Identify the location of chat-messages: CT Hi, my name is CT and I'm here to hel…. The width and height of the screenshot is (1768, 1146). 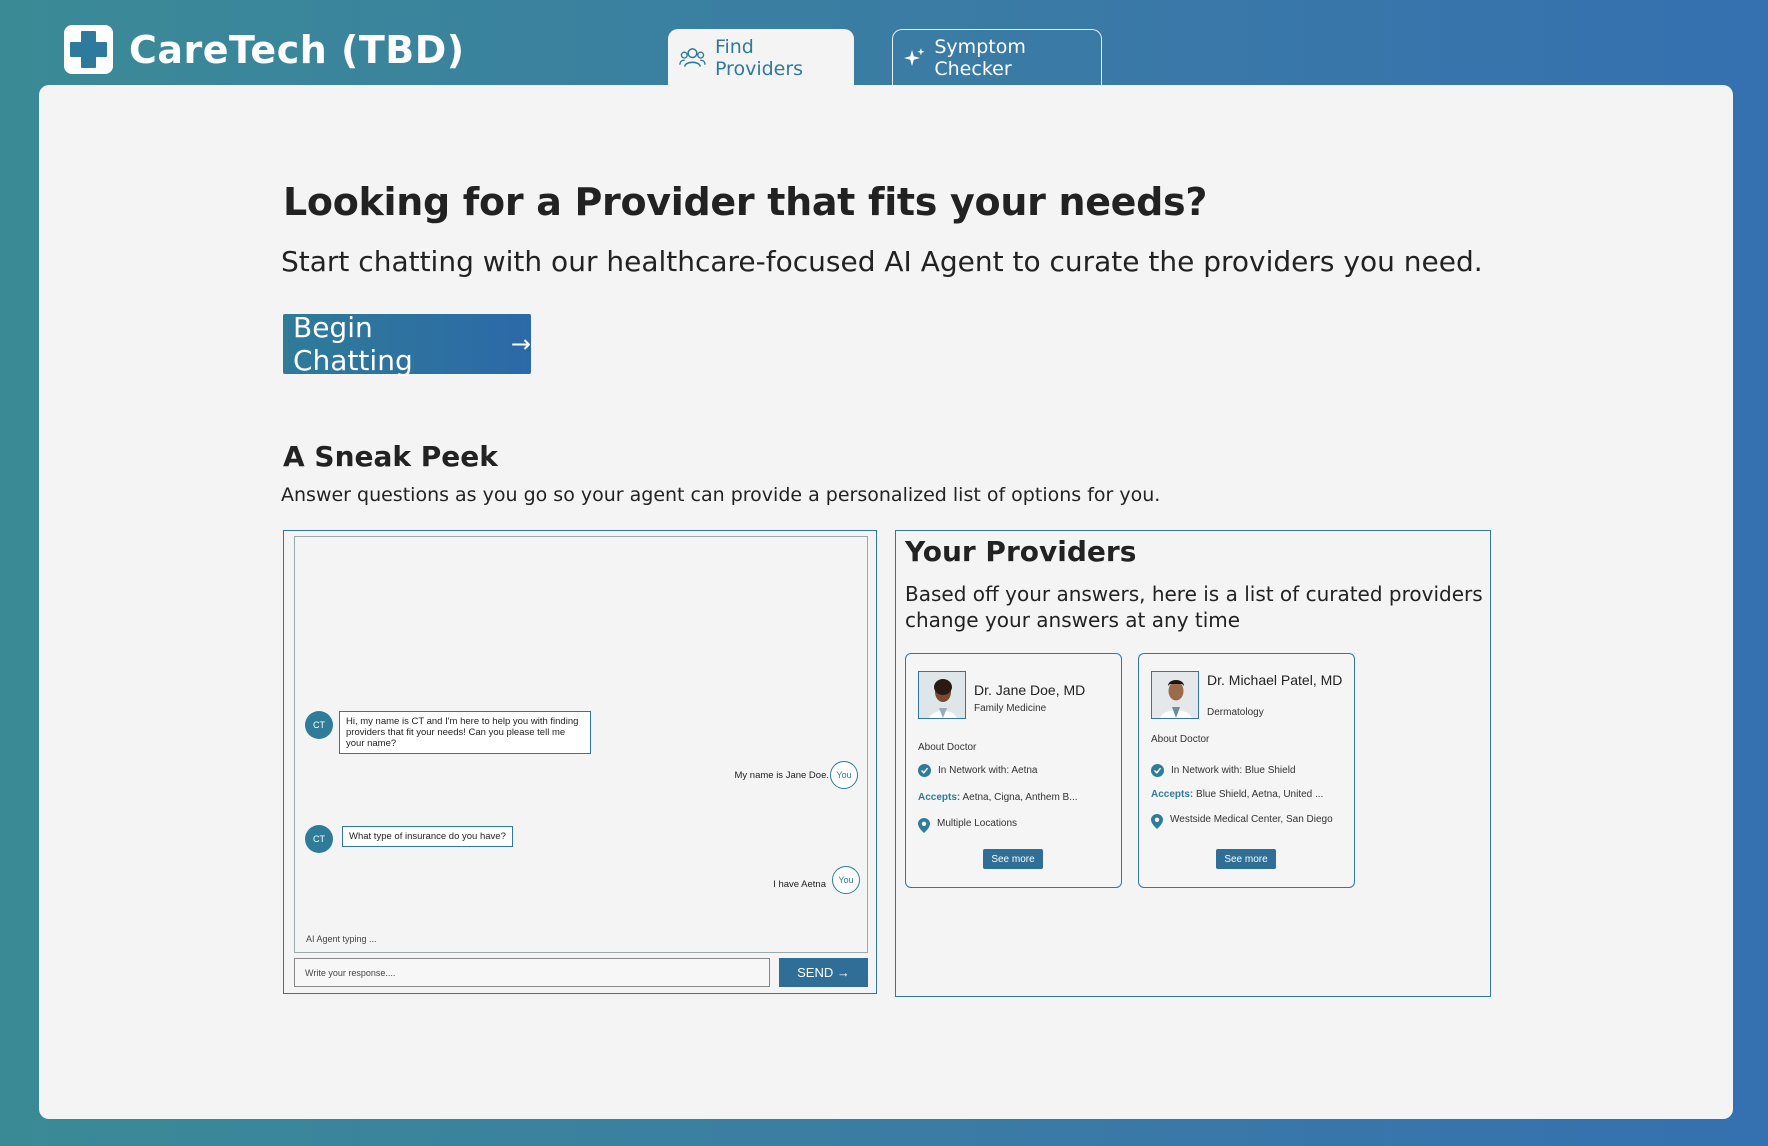
(581, 744).